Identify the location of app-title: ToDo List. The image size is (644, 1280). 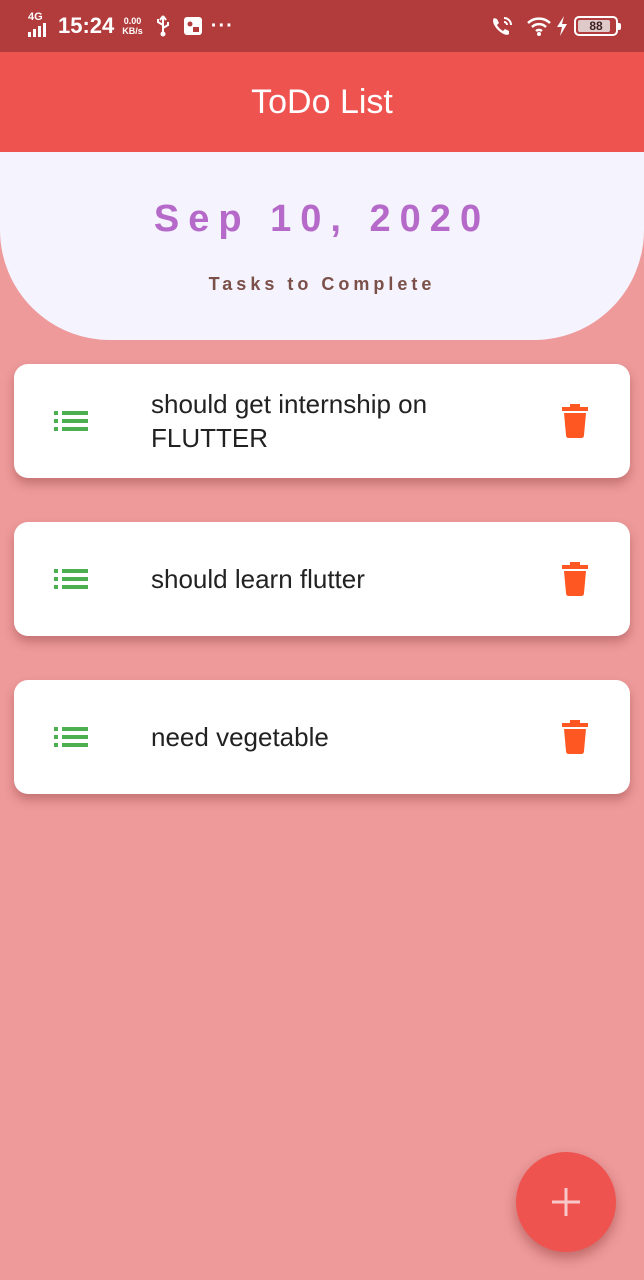
(322, 101).